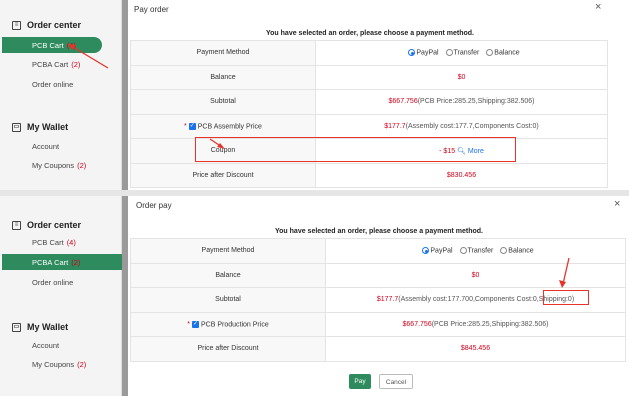 The height and width of the screenshot is (396, 629). I want to click on cancel-button: Cancel, so click(396, 381).